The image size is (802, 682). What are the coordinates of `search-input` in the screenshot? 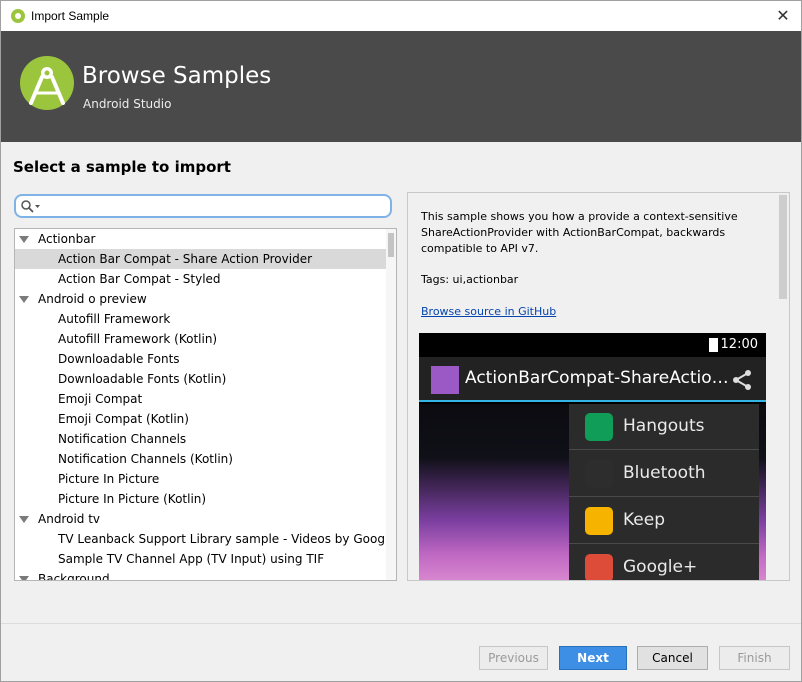 It's located at (203, 206).